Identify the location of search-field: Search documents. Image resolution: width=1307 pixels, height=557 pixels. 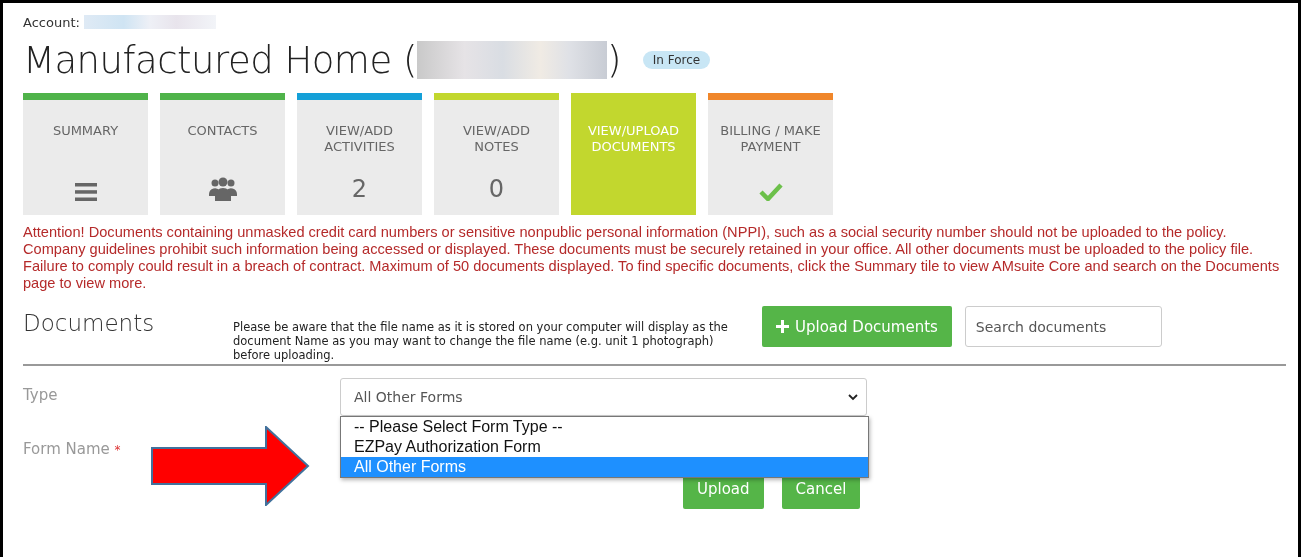
(1063, 326).